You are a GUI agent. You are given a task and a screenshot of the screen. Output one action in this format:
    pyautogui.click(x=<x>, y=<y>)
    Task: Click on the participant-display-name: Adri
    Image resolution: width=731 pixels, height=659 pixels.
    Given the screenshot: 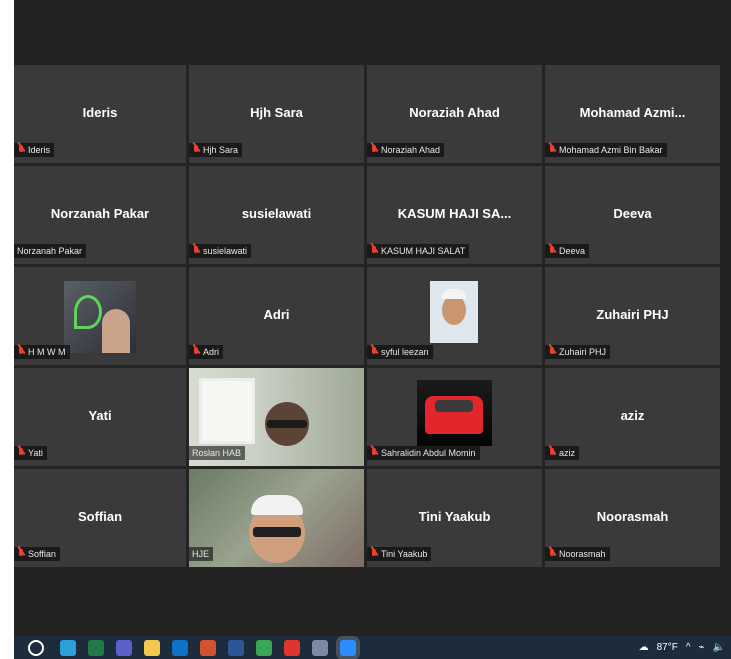 What is the action you would take?
    pyautogui.click(x=276, y=314)
    